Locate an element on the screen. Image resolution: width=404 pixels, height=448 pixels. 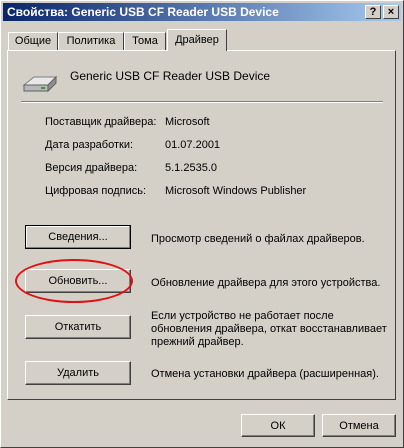
driver-version-value: 5.1.2535.0 is located at coordinates (191, 168).